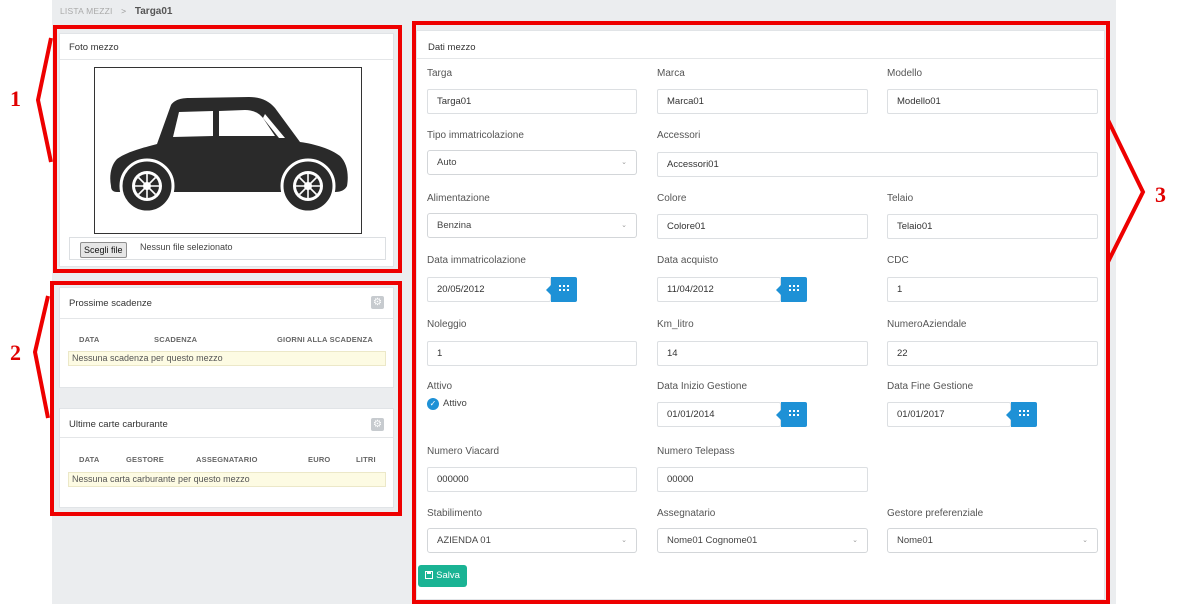 The height and width of the screenshot is (604, 1184). I want to click on accessori-input: Accessori01, so click(877, 164).